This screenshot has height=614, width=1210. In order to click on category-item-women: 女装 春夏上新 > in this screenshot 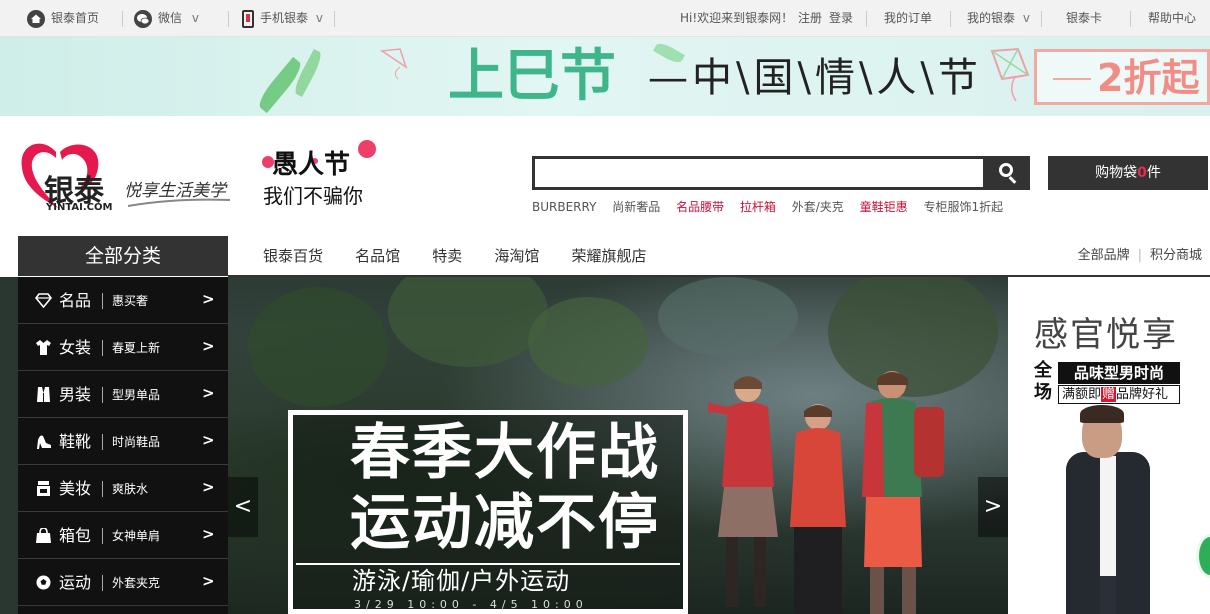, I will do `click(123, 347)`.